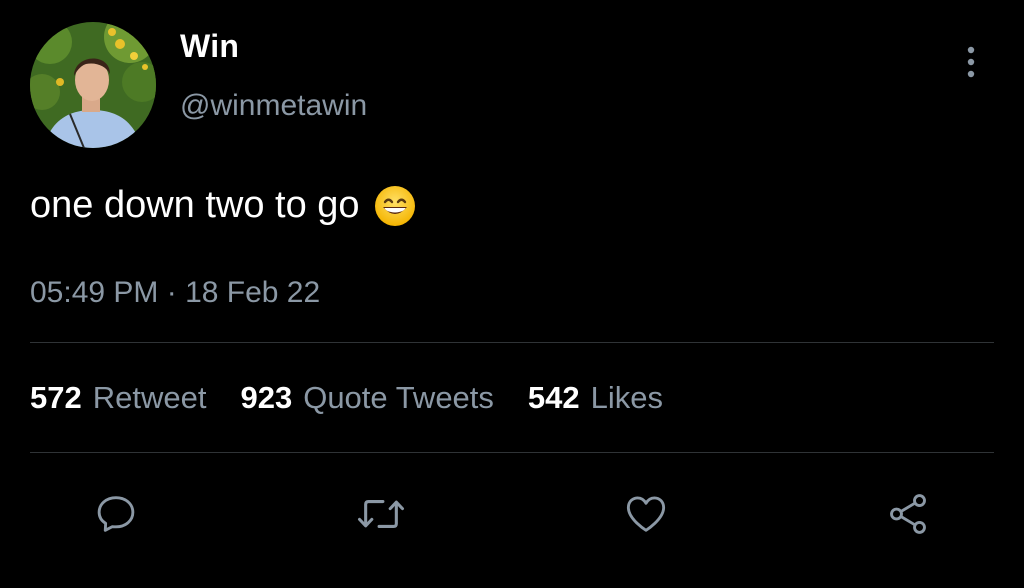  I want to click on retweet-button, so click(381, 514).